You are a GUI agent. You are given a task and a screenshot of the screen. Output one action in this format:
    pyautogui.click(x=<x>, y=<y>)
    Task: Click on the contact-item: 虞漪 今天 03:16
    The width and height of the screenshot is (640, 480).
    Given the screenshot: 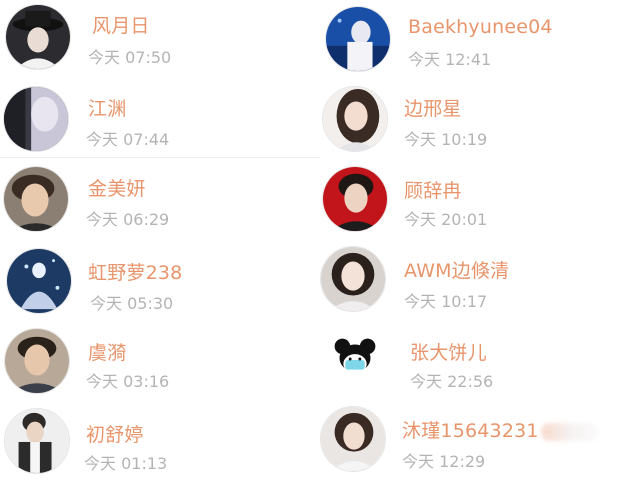 What is the action you would take?
    pyautogui.click(x=160, y=360)
    